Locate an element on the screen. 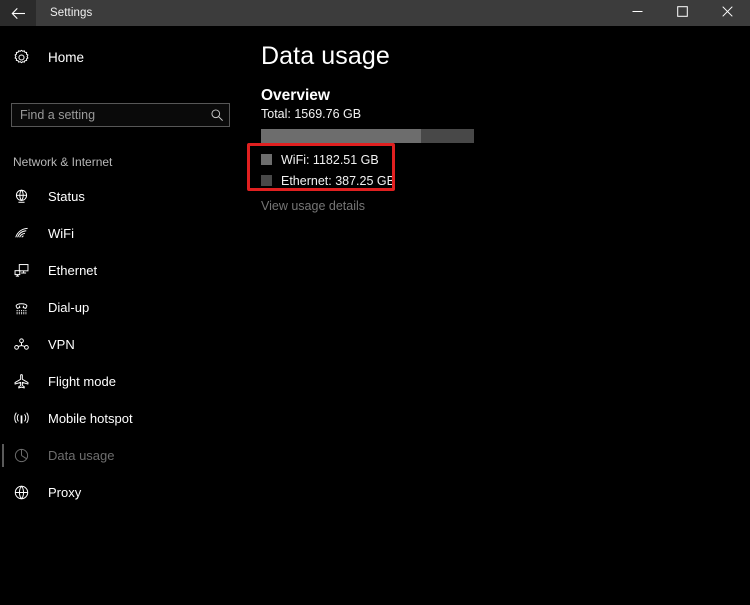 The width and height of the screenshot is (750, 605). sidebar-item-mobile-hotspot: Mobile hotspot is located at coordinates (121, 418).